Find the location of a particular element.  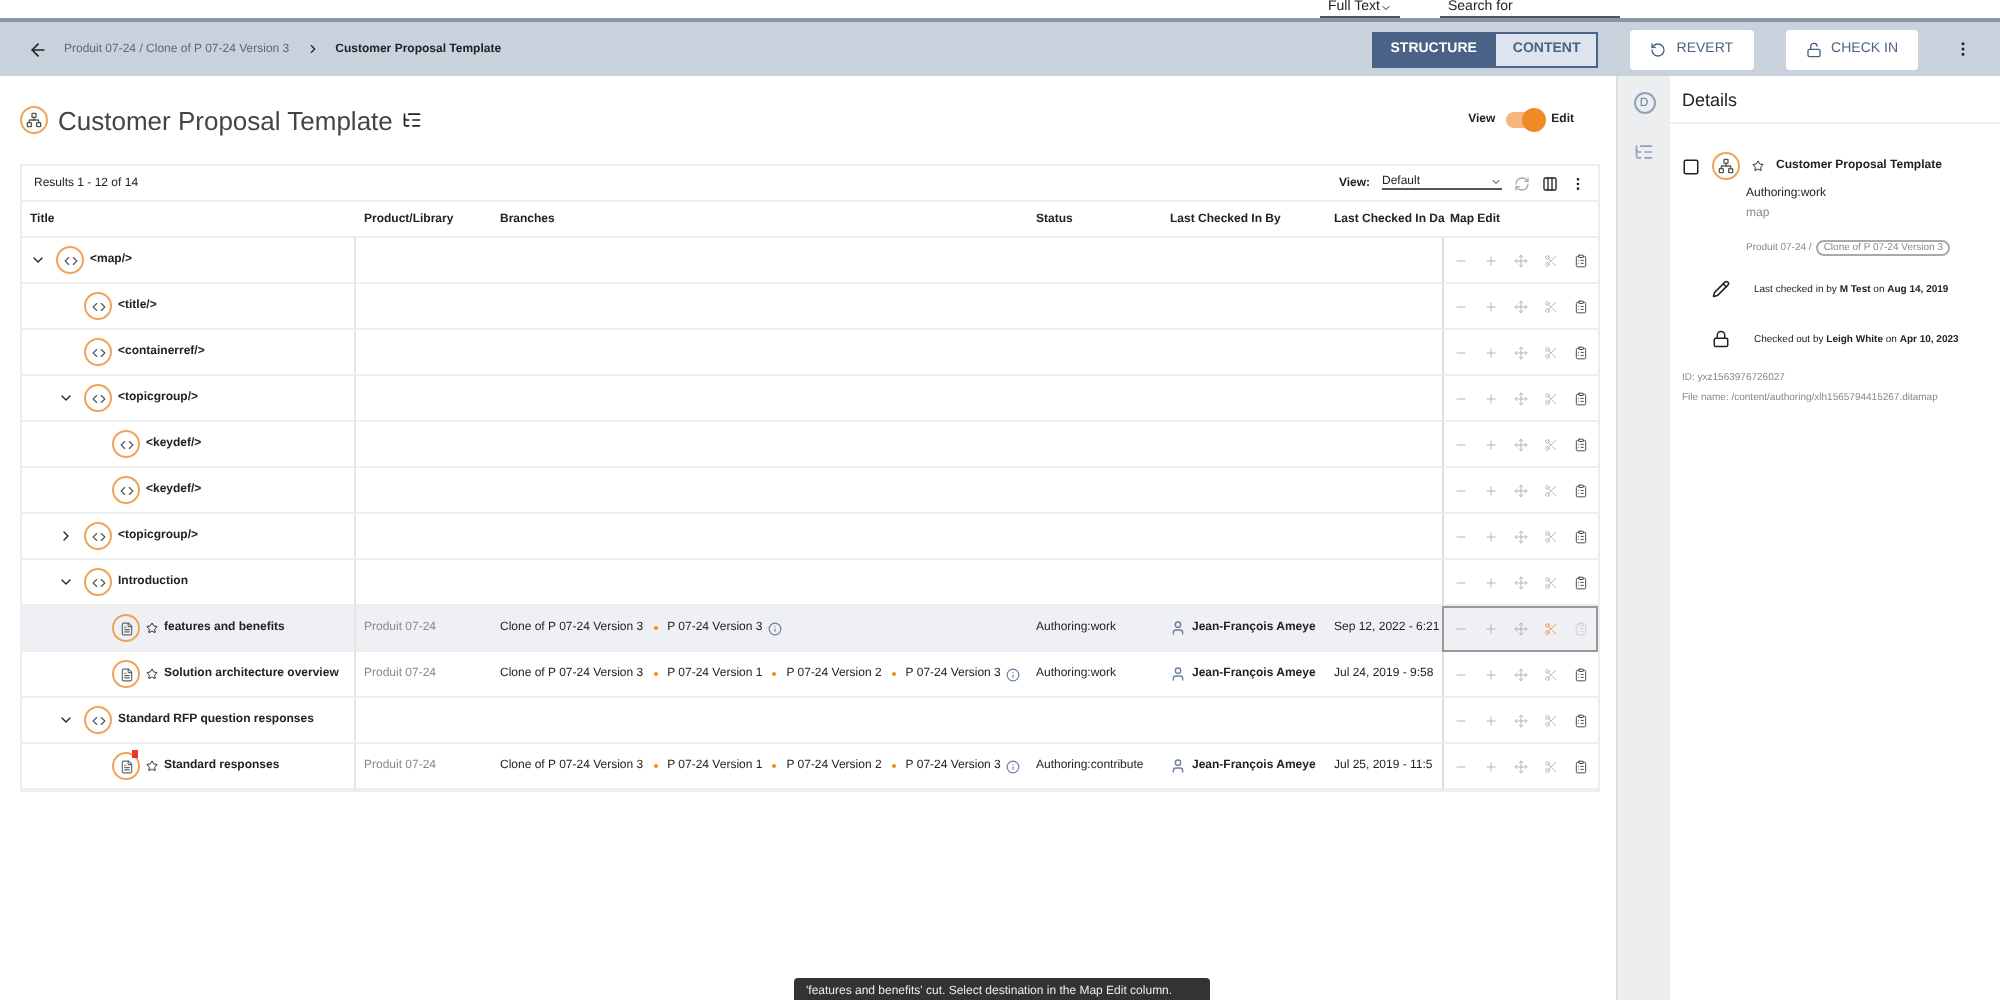

back-arrow-icon is located at coordinates (38, 49).